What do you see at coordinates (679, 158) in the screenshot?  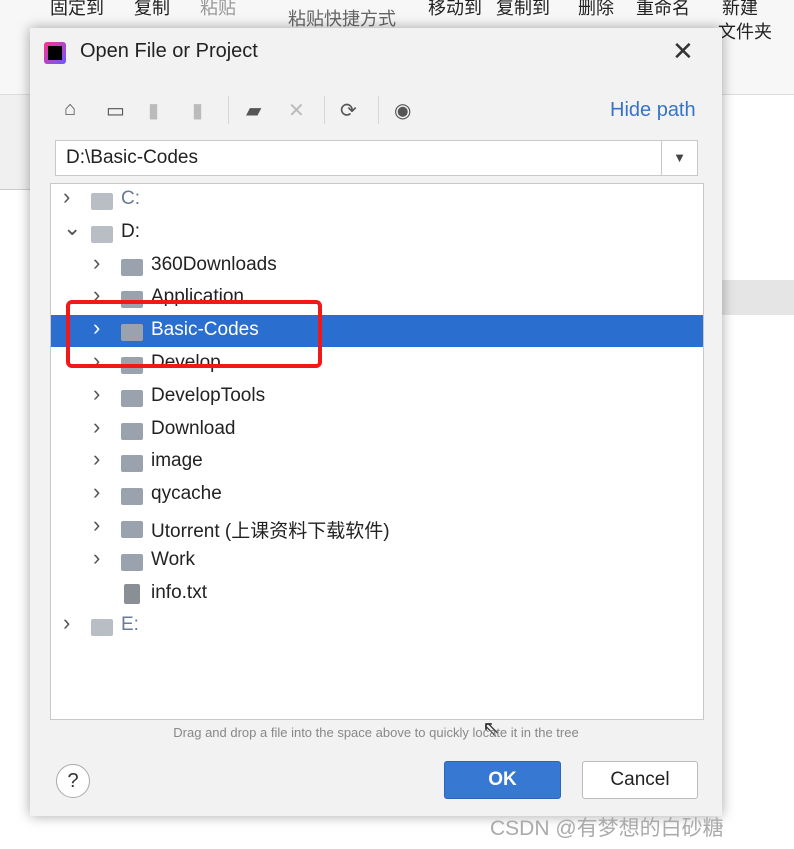 I see `chevron-down-icon: ▼` at bounding box center [679, 158].